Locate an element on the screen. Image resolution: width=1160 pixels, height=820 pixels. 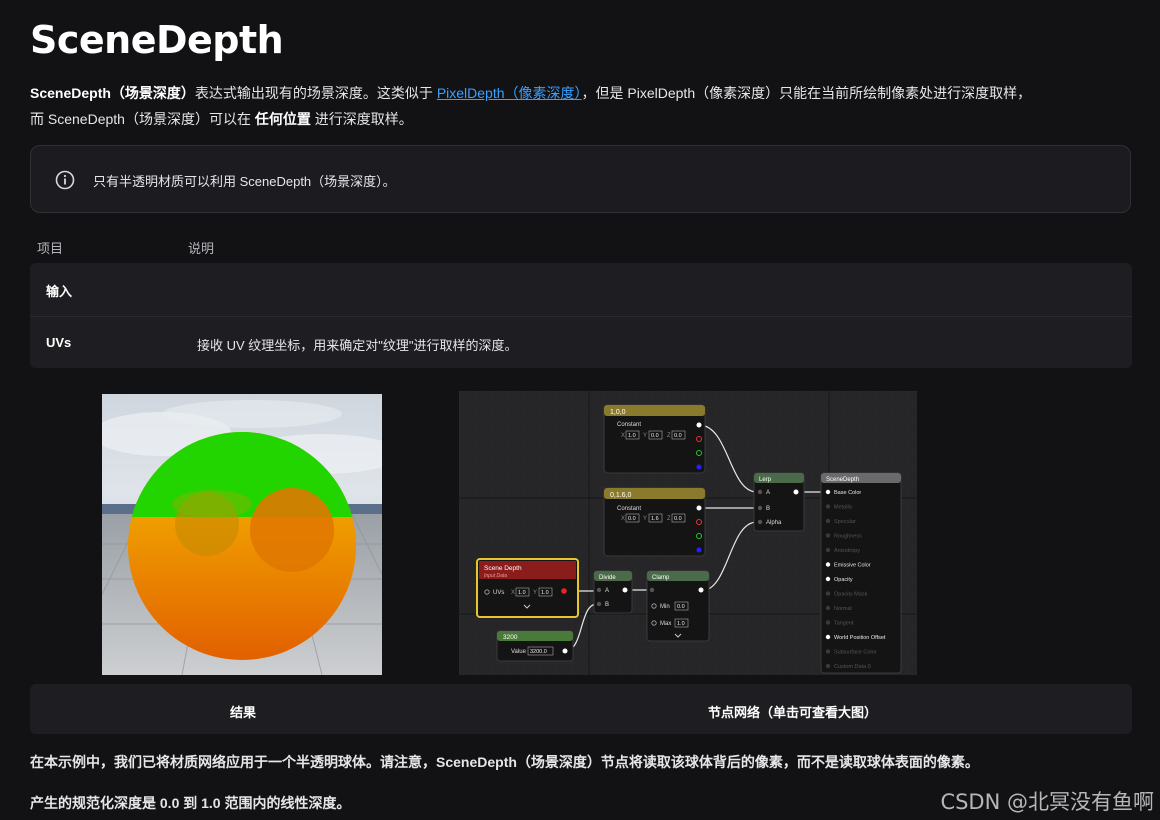
inputs-table: 输入 UVs 接收 UV 纹理坐标，用来确定对"纹理"进行取样的深度。 is located at coordinates (581, 315).